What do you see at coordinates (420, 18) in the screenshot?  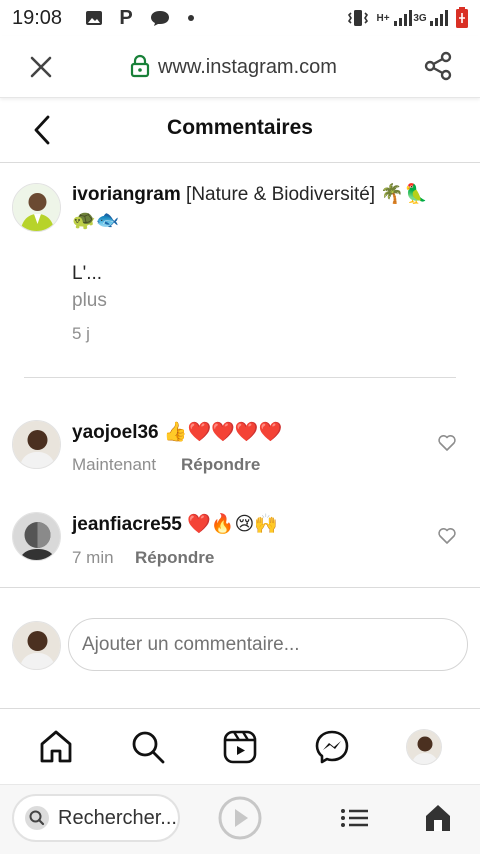 I see `network-3g-label: 3G` at bounding box center [420, 18].